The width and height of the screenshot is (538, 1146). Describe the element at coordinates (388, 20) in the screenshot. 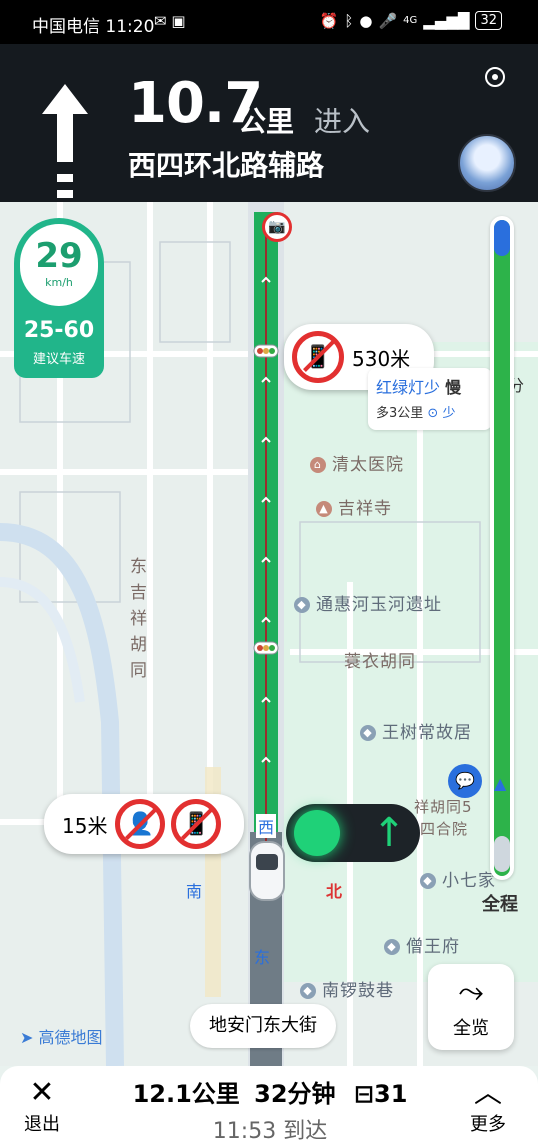

I see `mic-icon: 🎤` at that location.